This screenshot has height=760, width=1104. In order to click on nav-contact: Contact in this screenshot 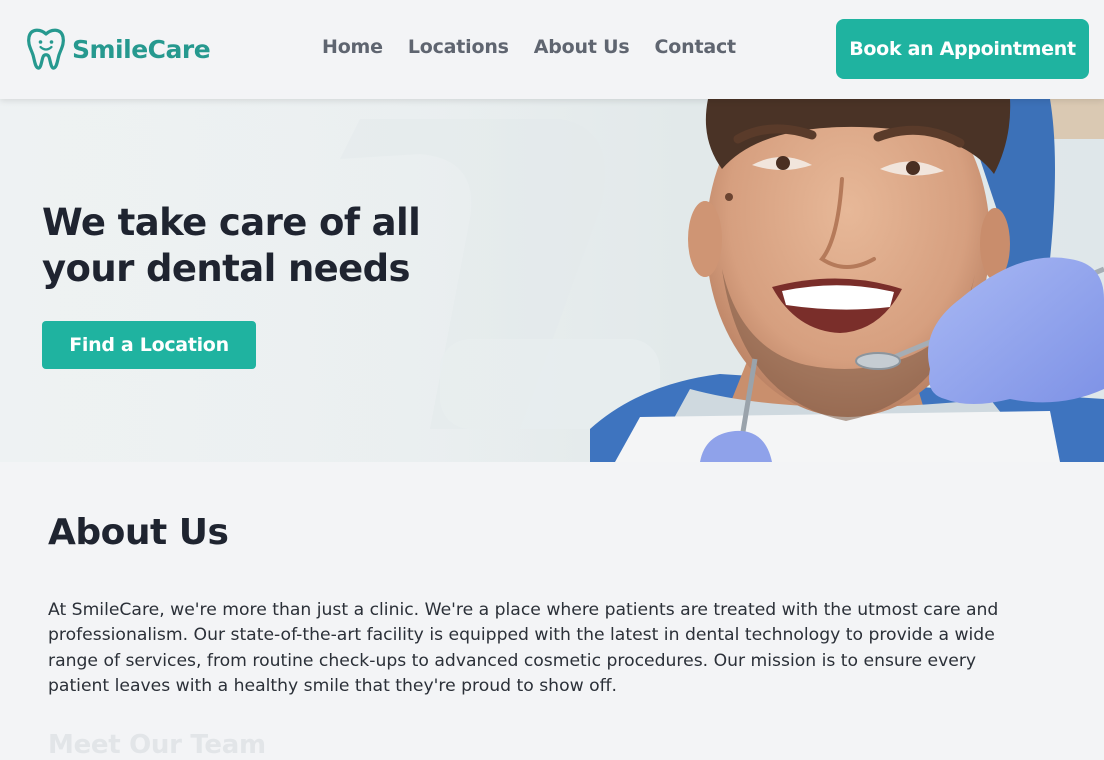, I will do `click(696, 47)`.